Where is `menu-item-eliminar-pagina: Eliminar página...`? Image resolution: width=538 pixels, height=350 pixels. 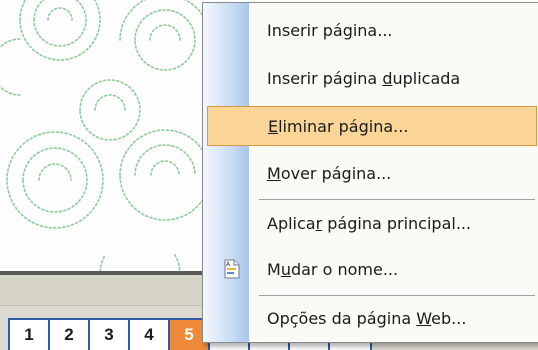 menu-item-eliminar-pagina: Eliminar página... is located at coordinates (372, 126).